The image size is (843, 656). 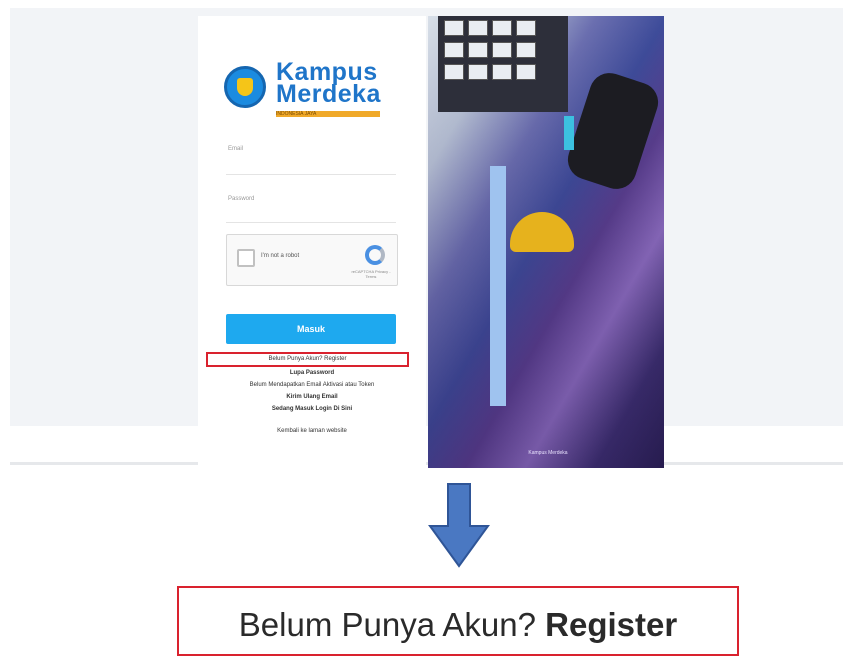 I want to click on password-field: Password, so click(x=241, y=199).